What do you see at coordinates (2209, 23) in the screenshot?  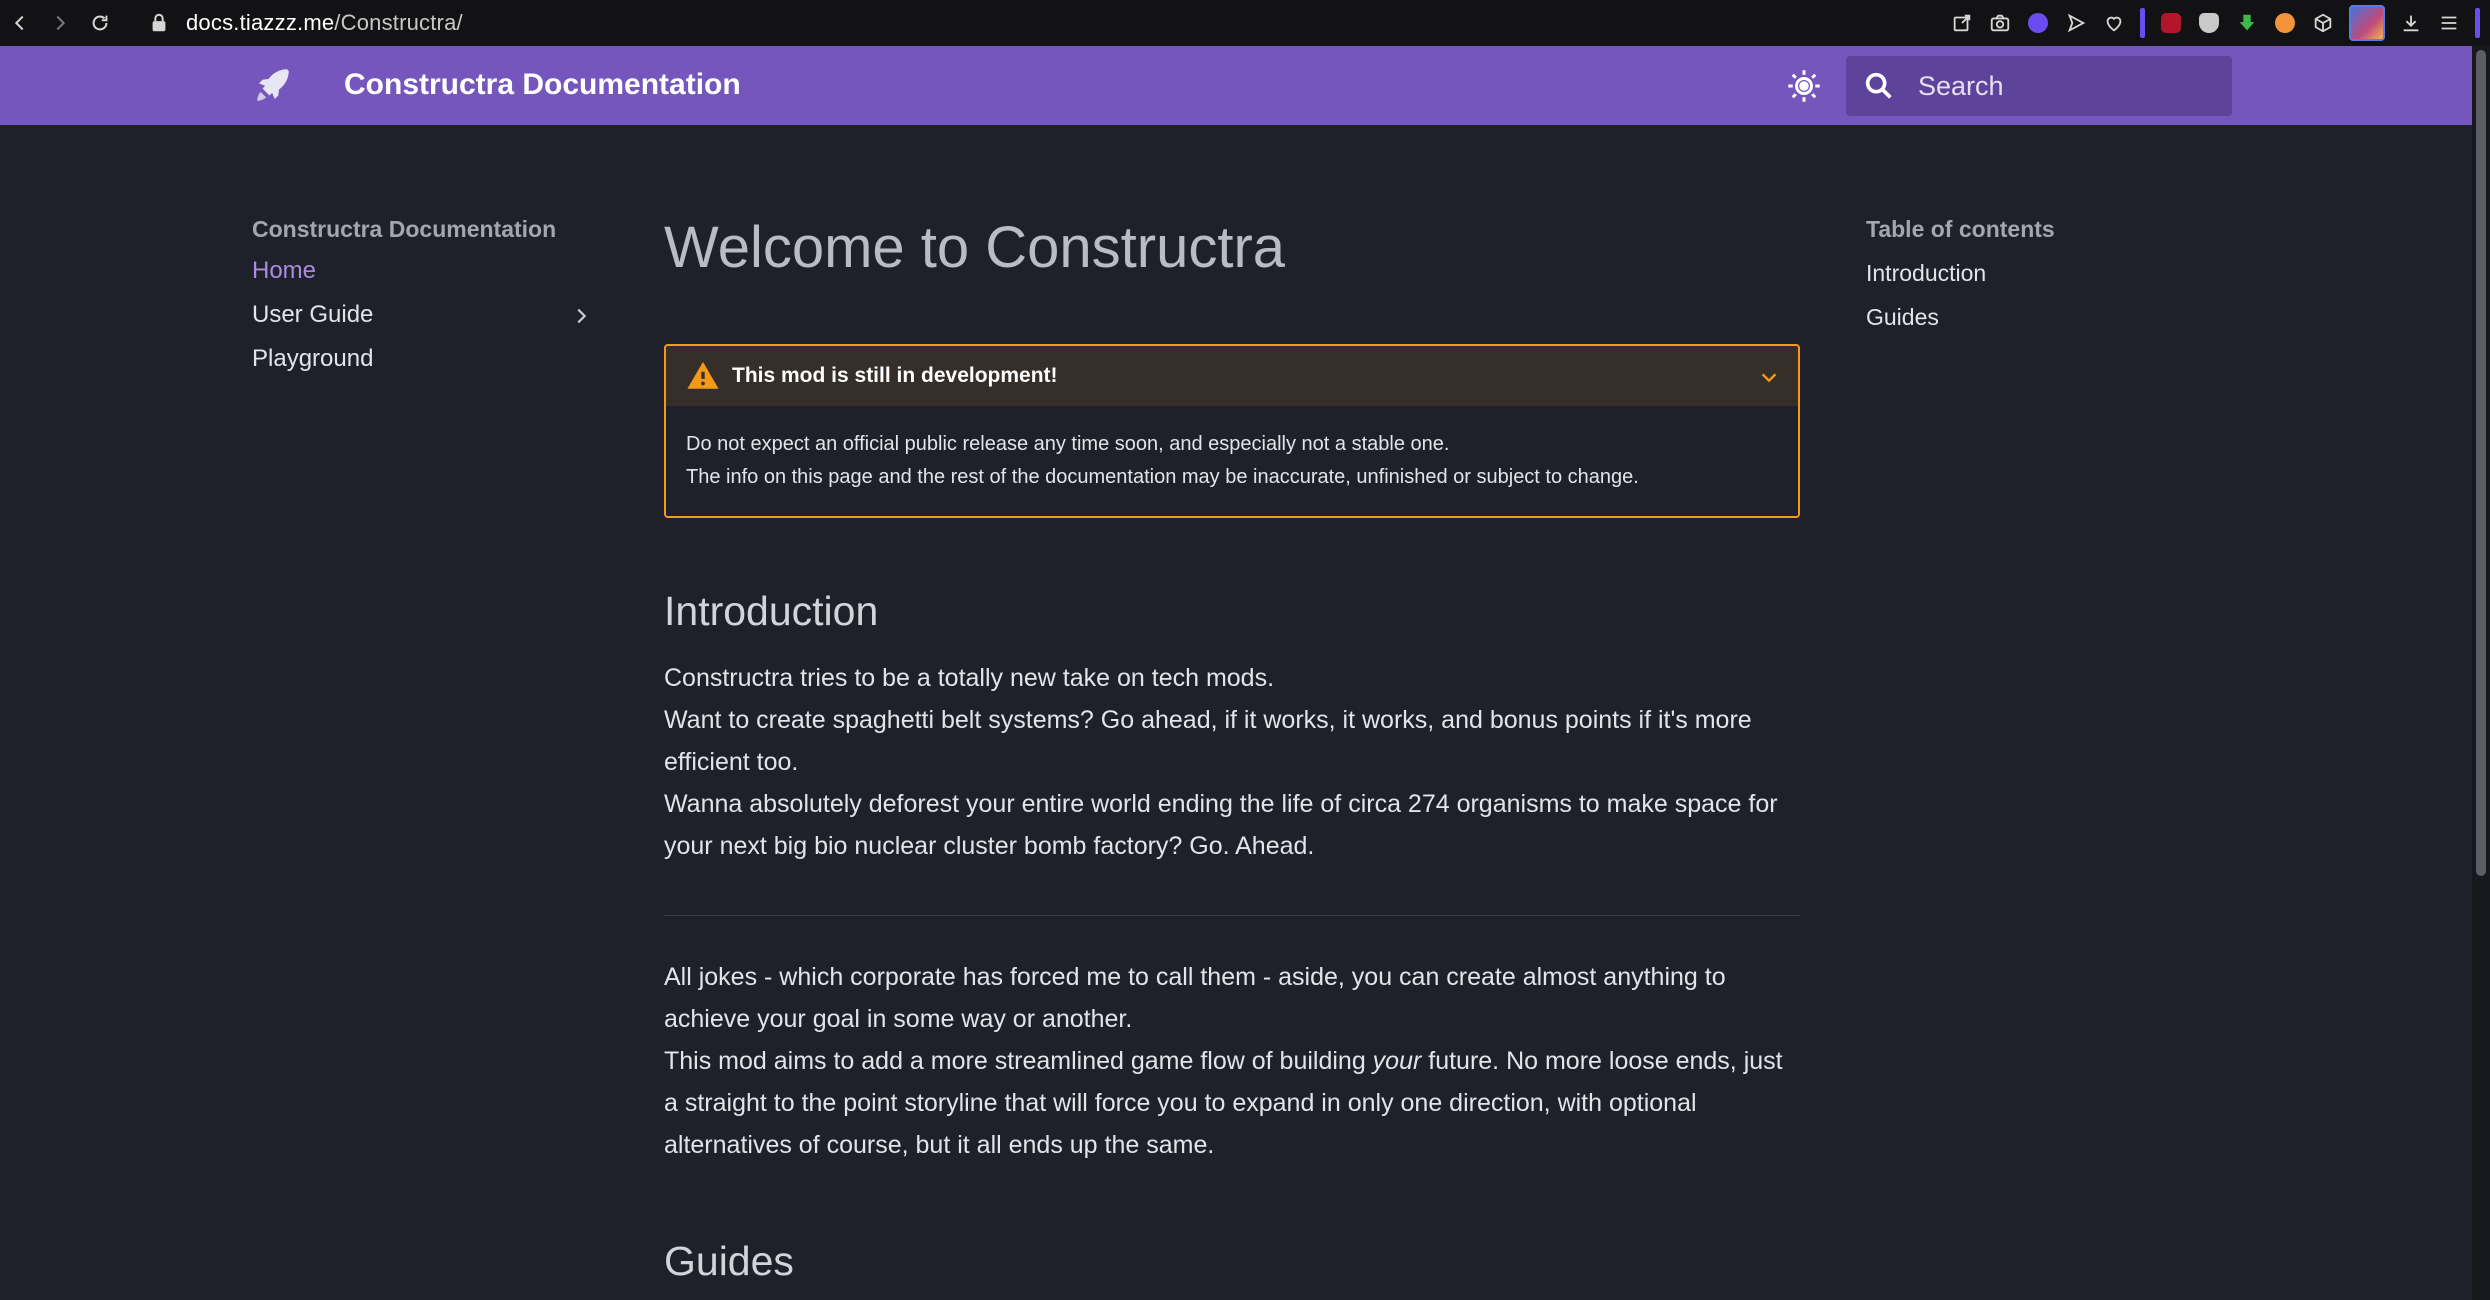 I see `privacy-badger-icon` at bounding box center [2209, 23].